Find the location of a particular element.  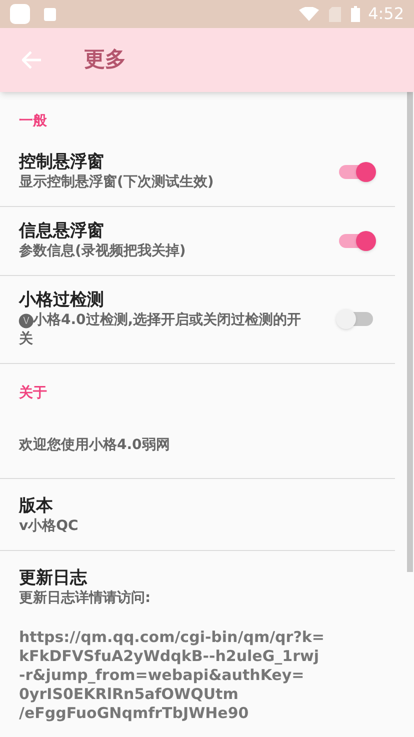

app-icon is located at coordinates (20, 14).